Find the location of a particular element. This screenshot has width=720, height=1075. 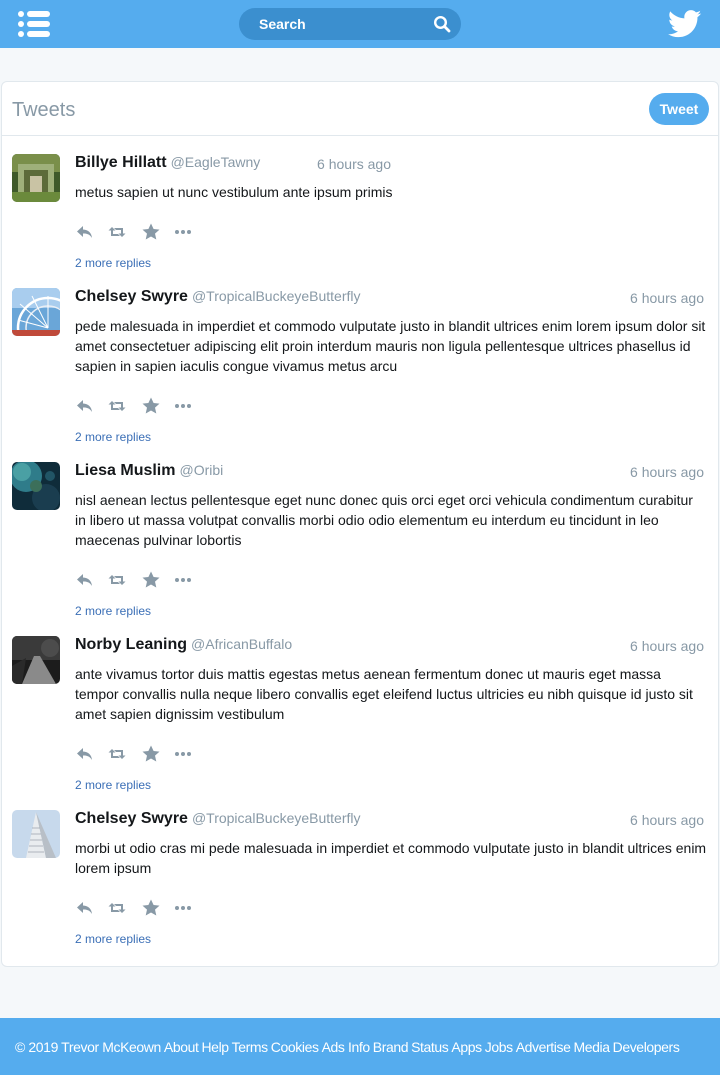

author-handle: @AfricanBuffalo is located at coordinates (242, 644).